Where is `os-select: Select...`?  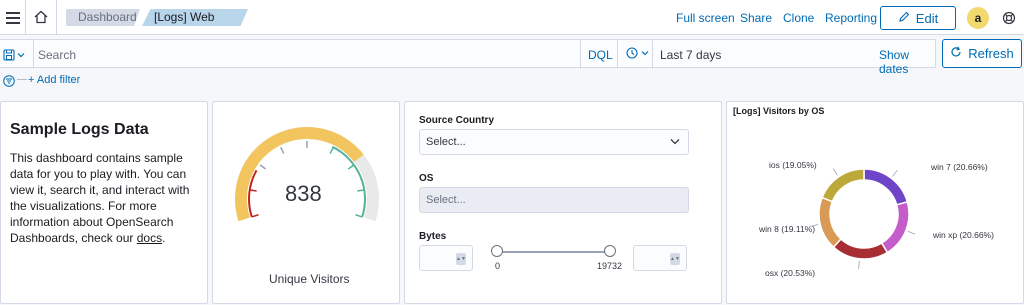 os-select: Select... is located at coordinates (554, 200).